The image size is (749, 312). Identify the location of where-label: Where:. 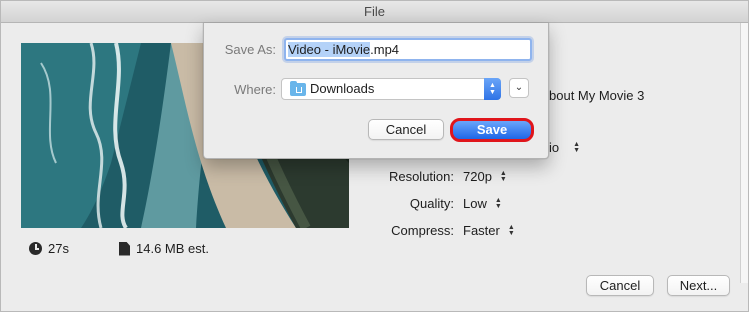
(255, 89).